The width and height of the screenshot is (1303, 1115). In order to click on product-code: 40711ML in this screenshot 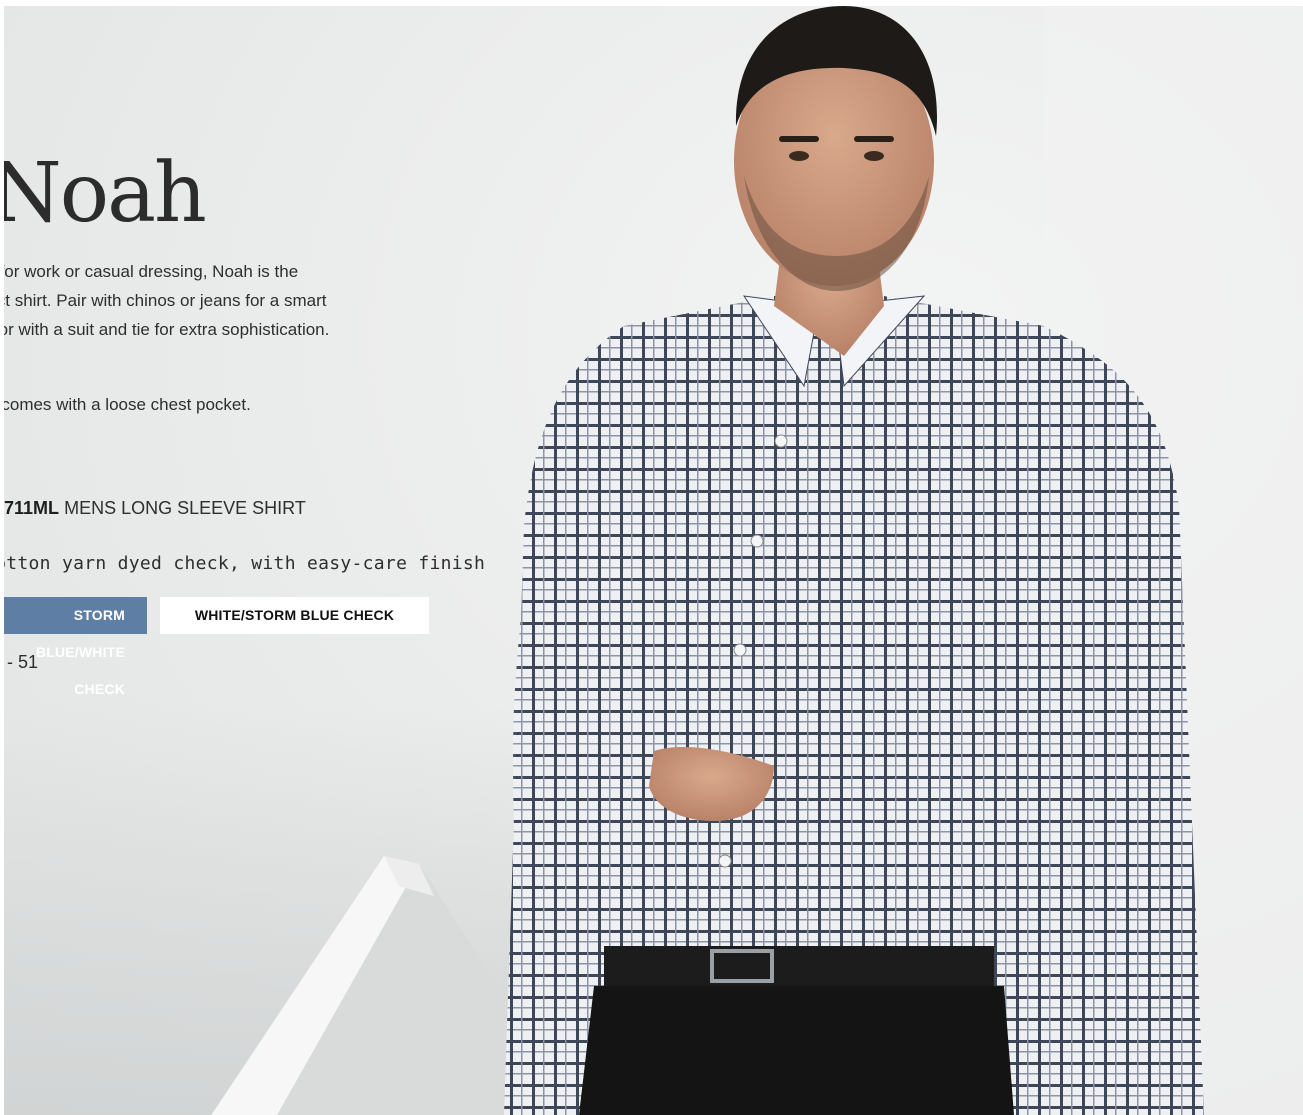, I will do `click(32, 508)`.